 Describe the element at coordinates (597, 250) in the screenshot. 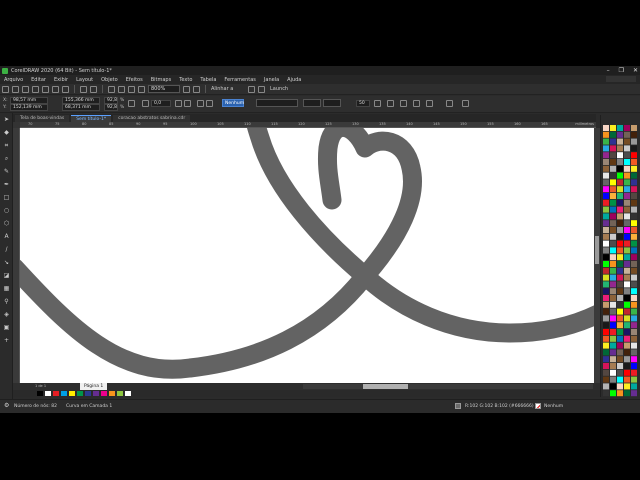

I see `vertical-scroll-thumb` at that location.